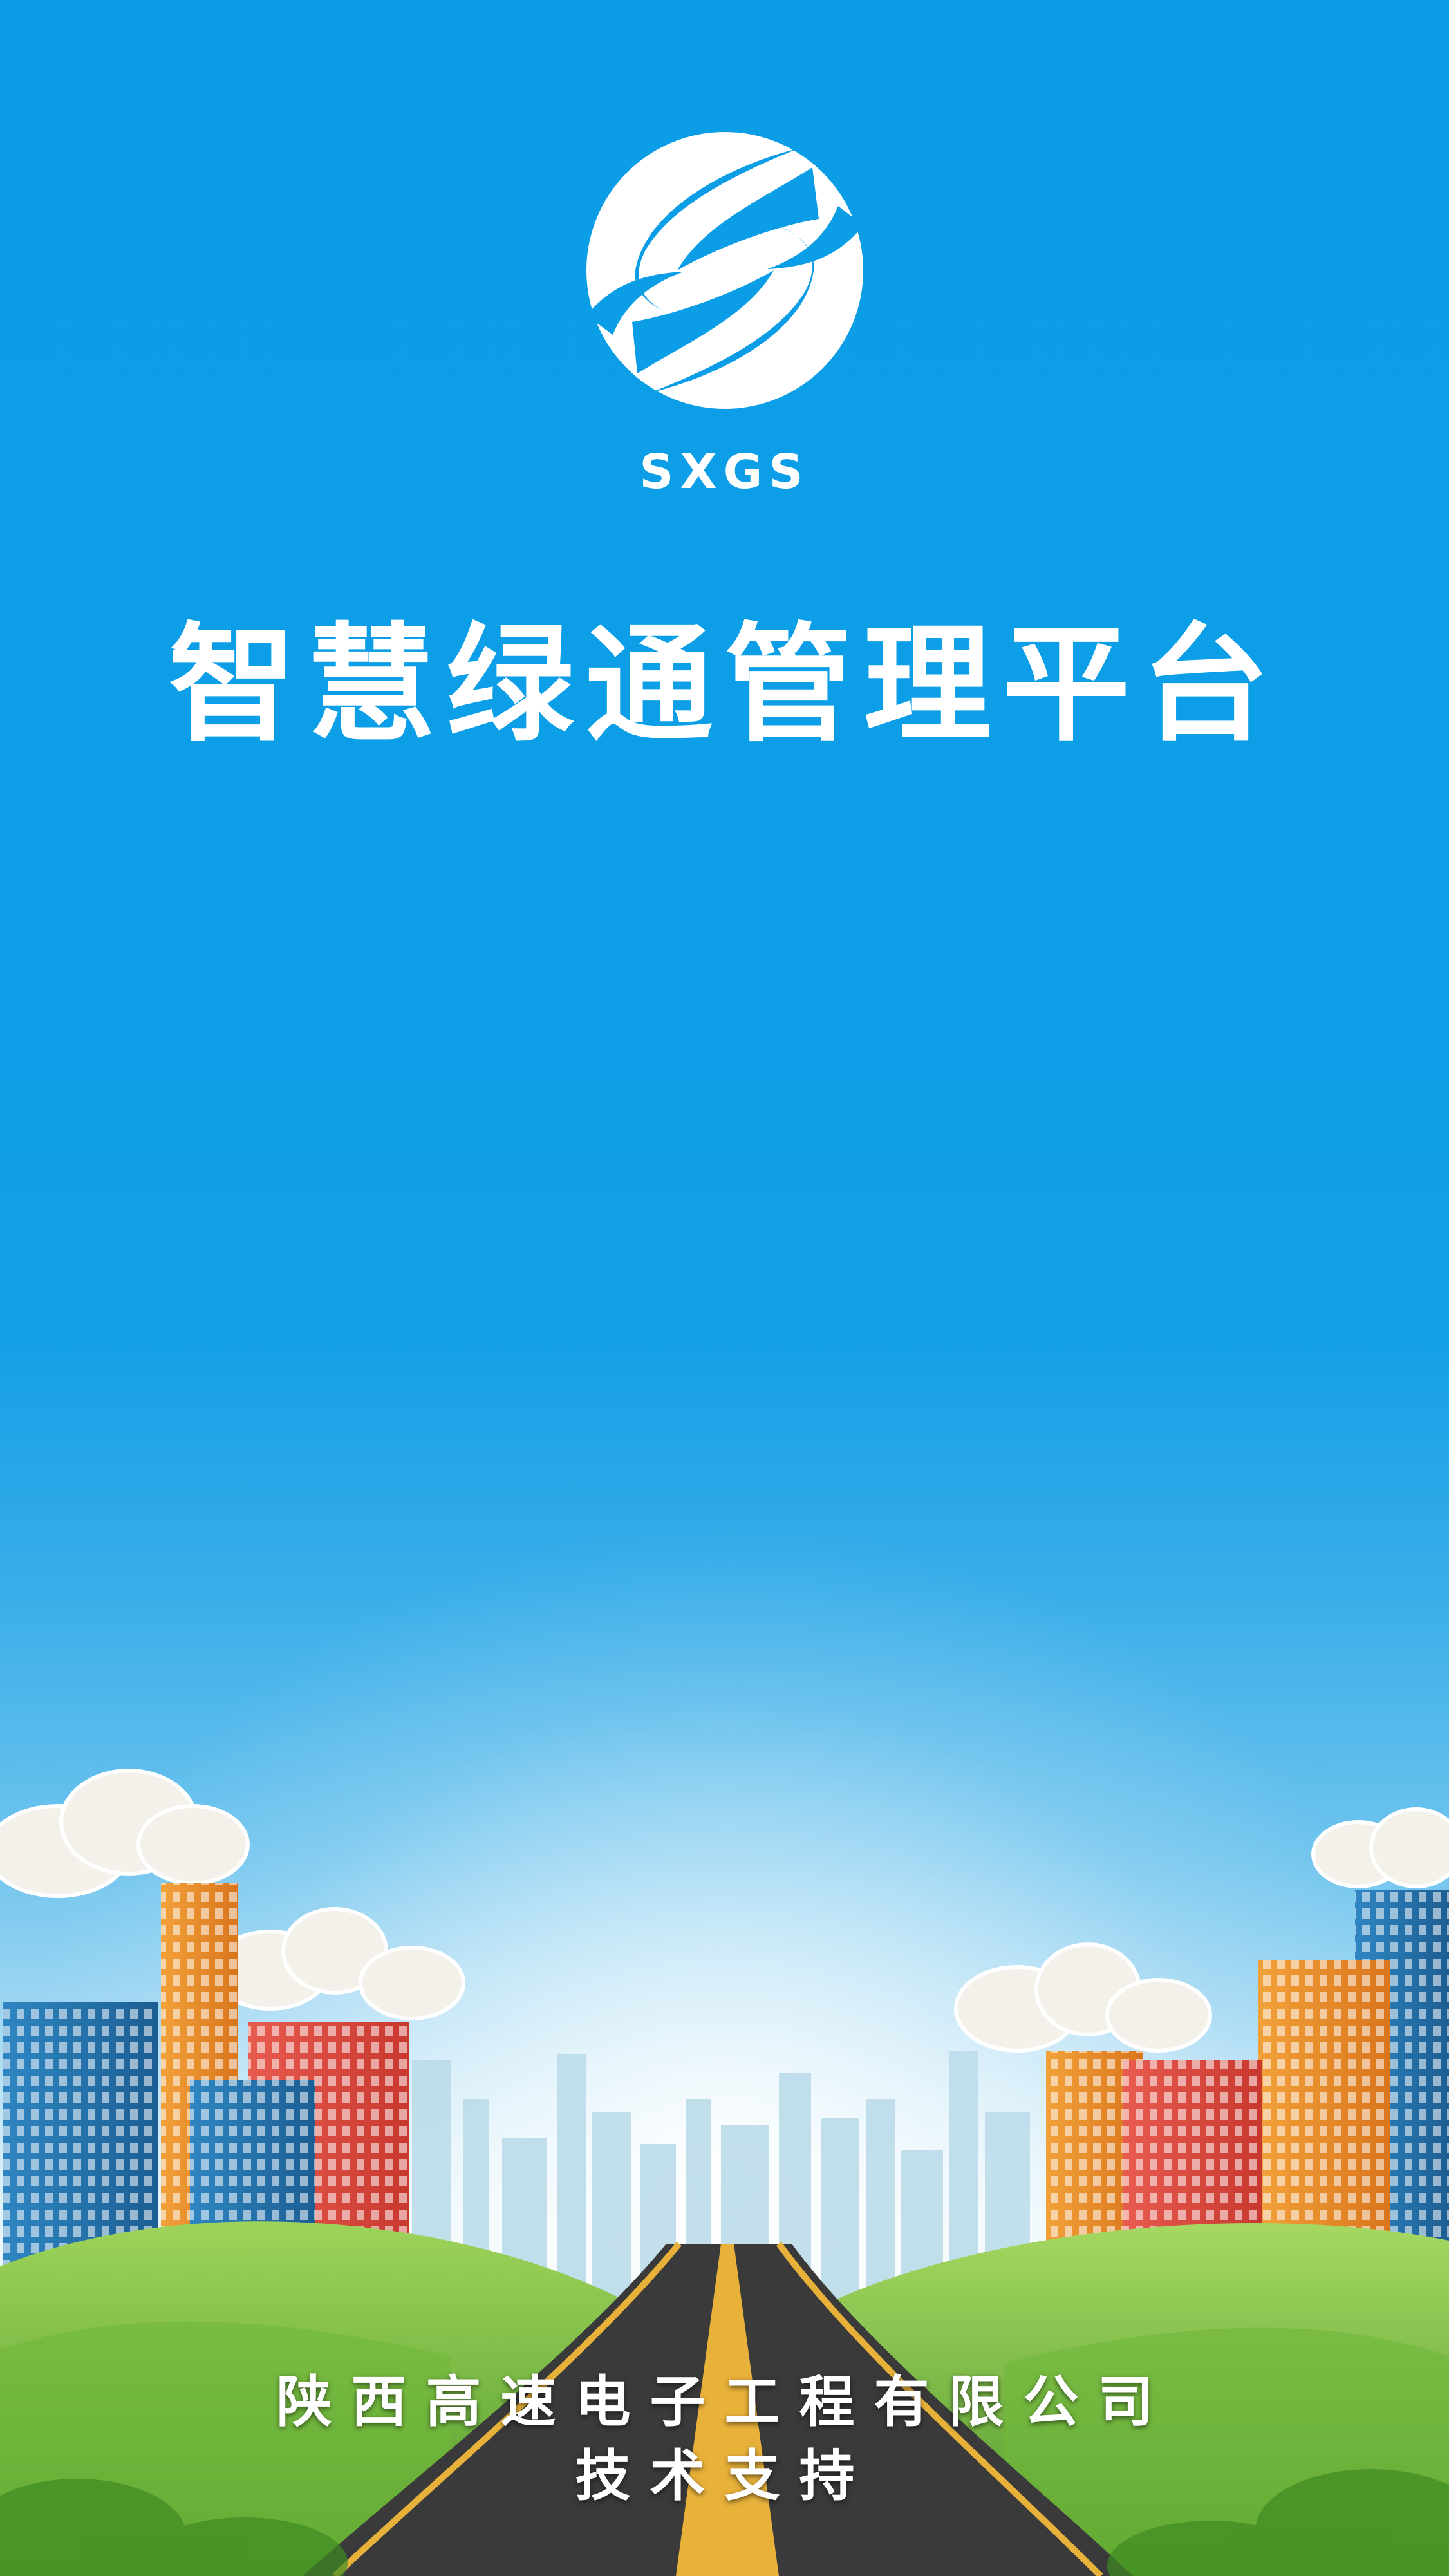  I want to click on support-label: 技术支持, so click(724, 2476).